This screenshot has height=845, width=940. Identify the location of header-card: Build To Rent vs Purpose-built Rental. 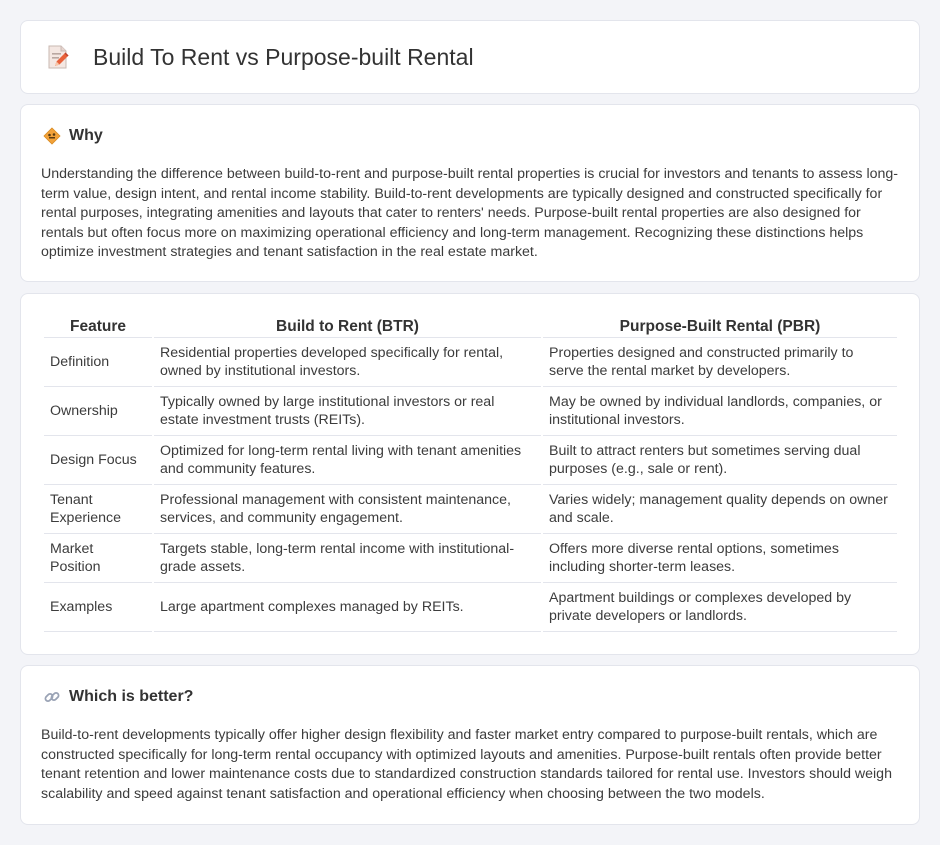
(470, 57).